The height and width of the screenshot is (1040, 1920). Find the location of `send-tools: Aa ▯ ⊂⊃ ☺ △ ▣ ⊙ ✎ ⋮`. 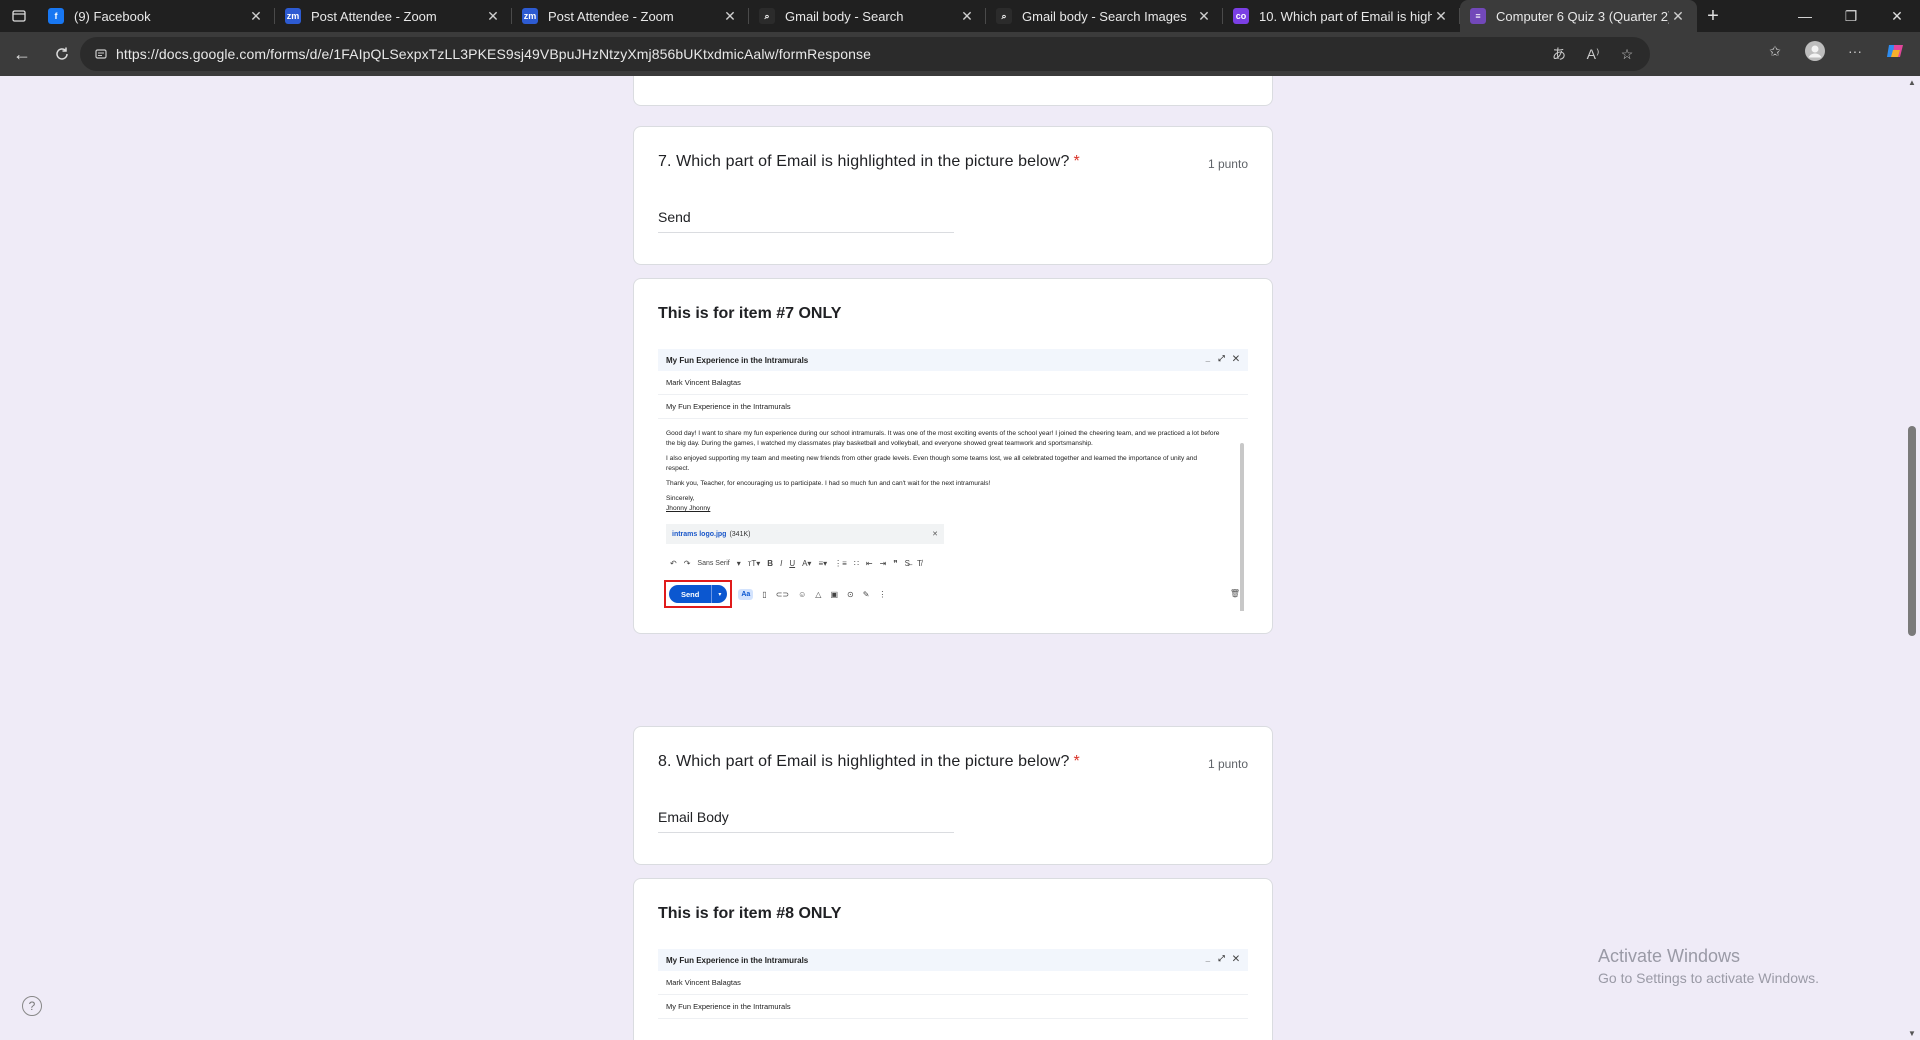

send-tools: Aa ▯ ⊂⊃ ☺ △ ▣ ⊙ ✎ ⋮ is located at coordinates (812, 594).